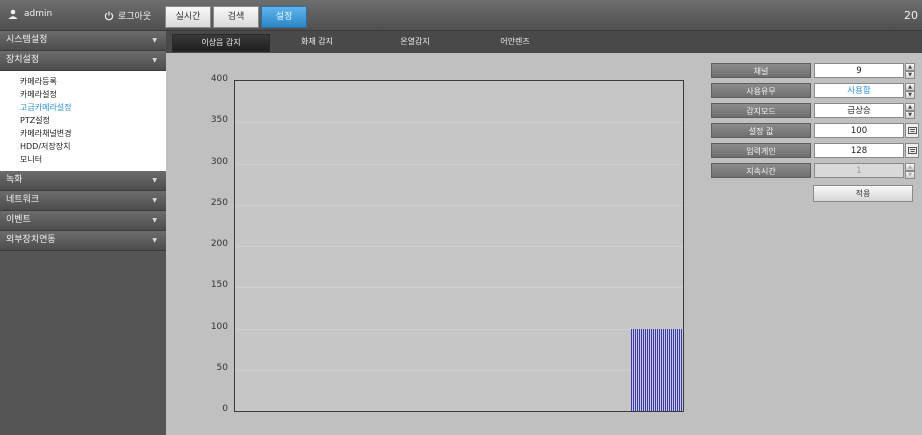  I want to click on power-icon, so click(109, 15).